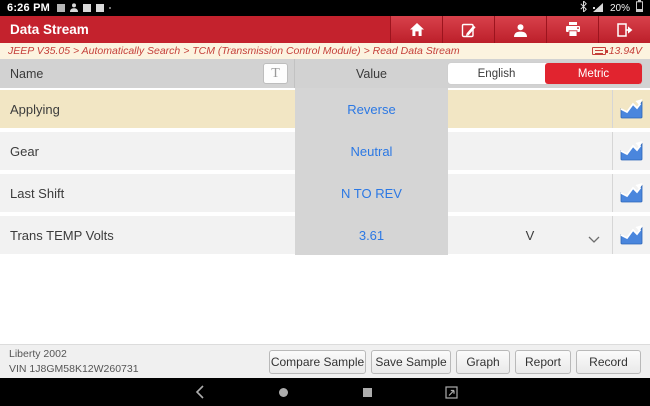  I want to click on param-value: 3.61, so click(371, 235).